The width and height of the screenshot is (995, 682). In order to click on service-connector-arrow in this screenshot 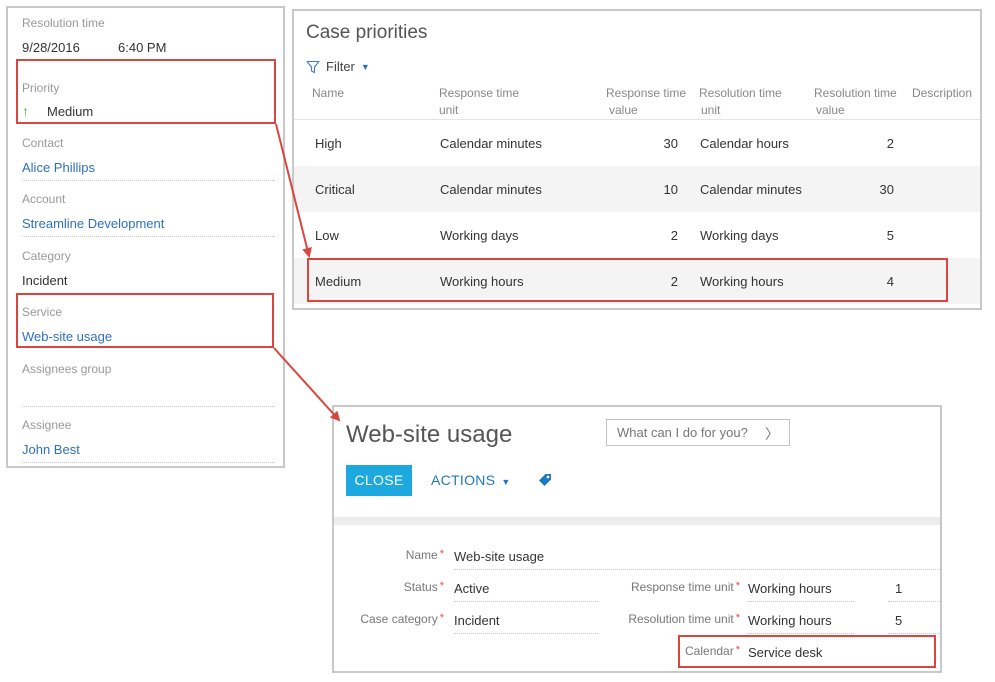, I will do `click(307, 384)`.